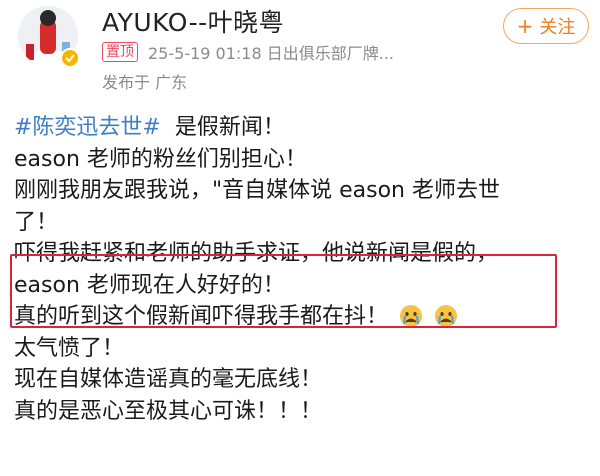 Image resolution: width=600 pixels, height=476 pixels. I want to click on username: AYUKO--叶晓粤, so click(193, 23).